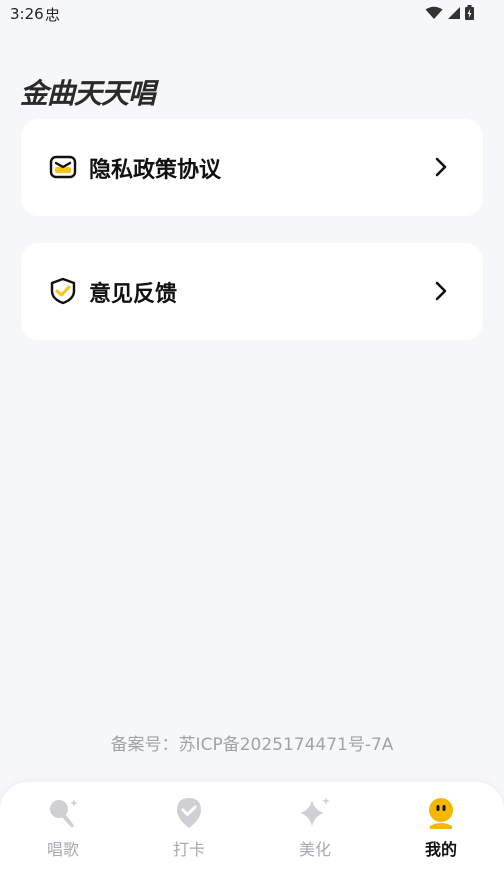 The image size is (504, 896). What do you see at coordinates (252, 14) in the screenshot?
I see `status-bar: 3:26 忠` at bounding box center [252, 14].